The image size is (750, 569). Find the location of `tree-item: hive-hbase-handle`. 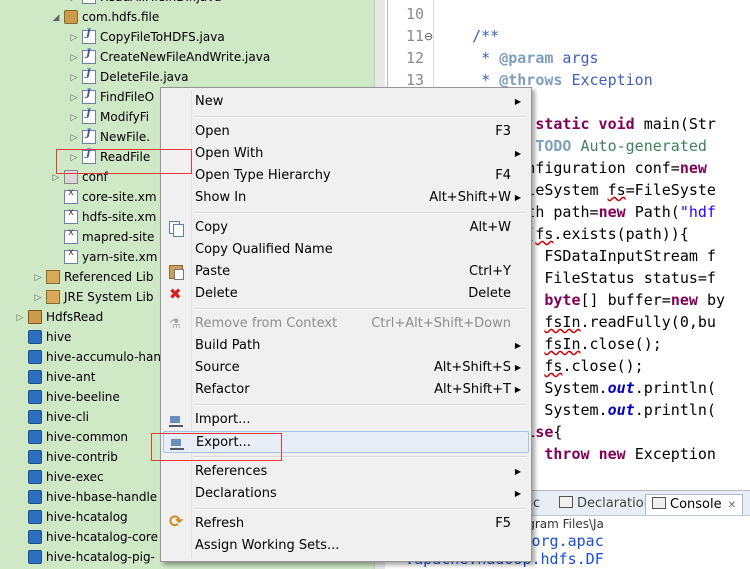

tree-item: hive-hbase-handle is located at coordinates (85, 497).